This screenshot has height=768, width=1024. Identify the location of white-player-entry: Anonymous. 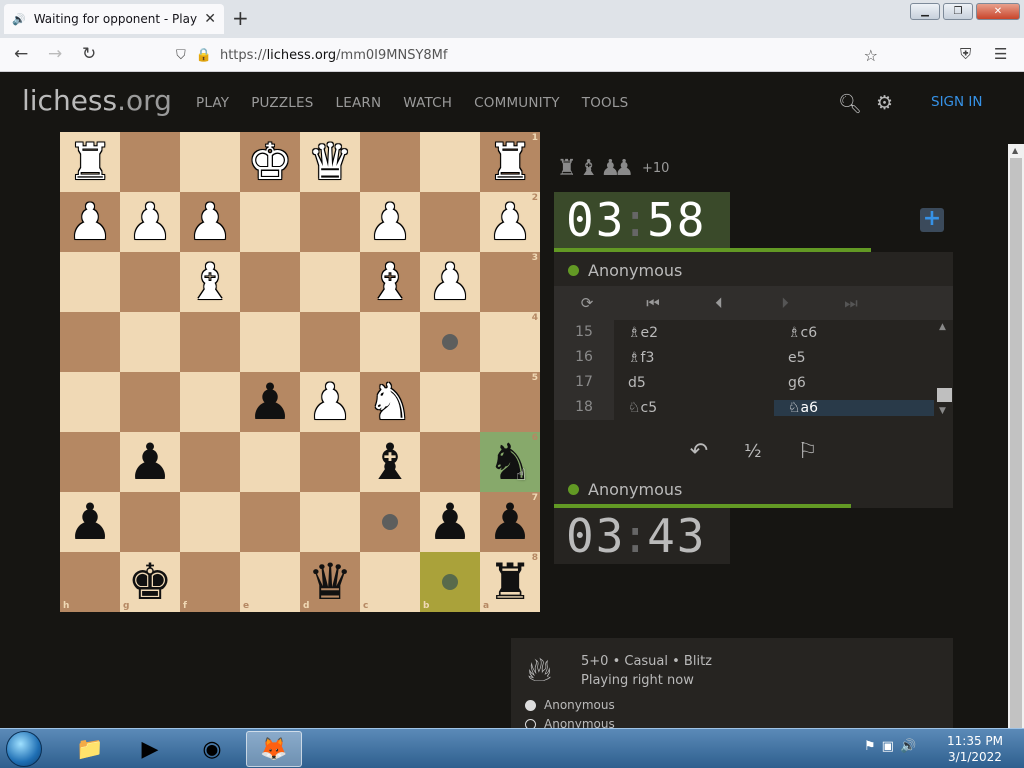
(570, 705).